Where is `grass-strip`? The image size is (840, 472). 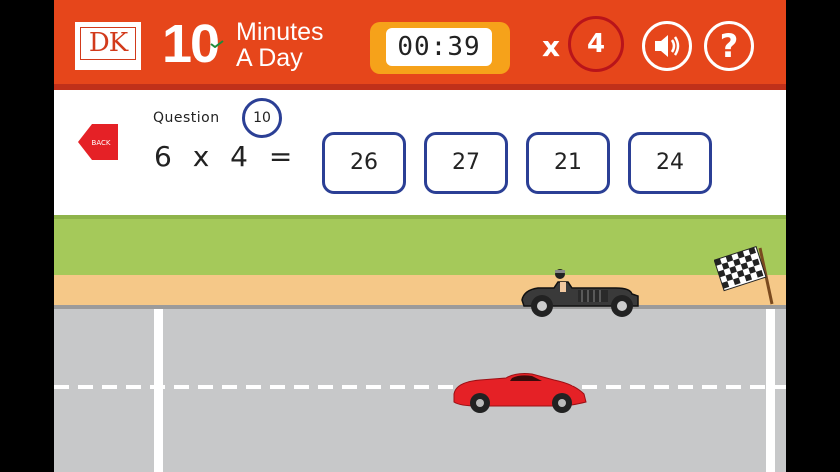
grass-strip is located at coordinates (420, 245).